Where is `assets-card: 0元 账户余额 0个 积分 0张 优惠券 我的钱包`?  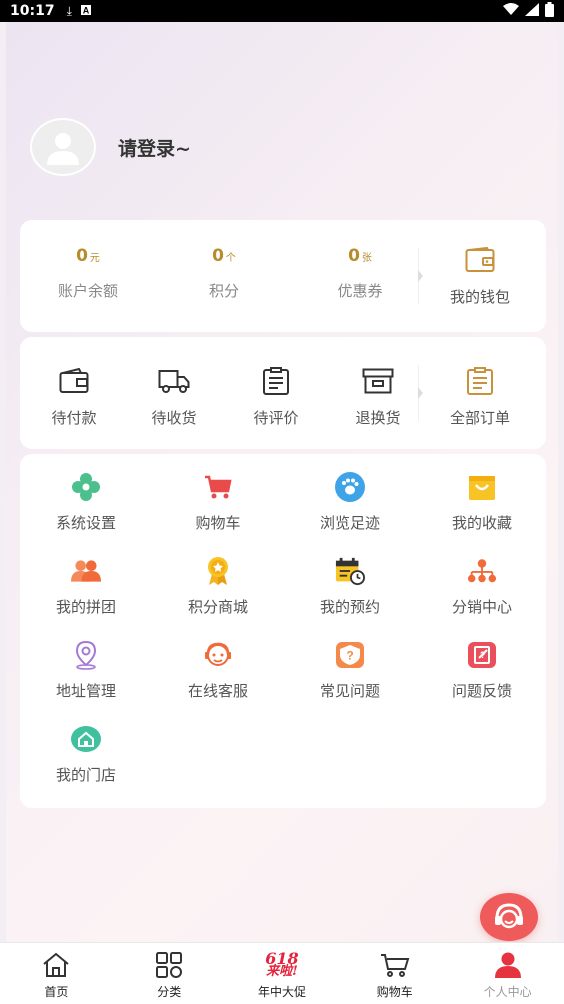 assets-card: 0元 账户余额 0个 积分 0张 优惠券 我的钱包 is located at coordinates (283, 276).